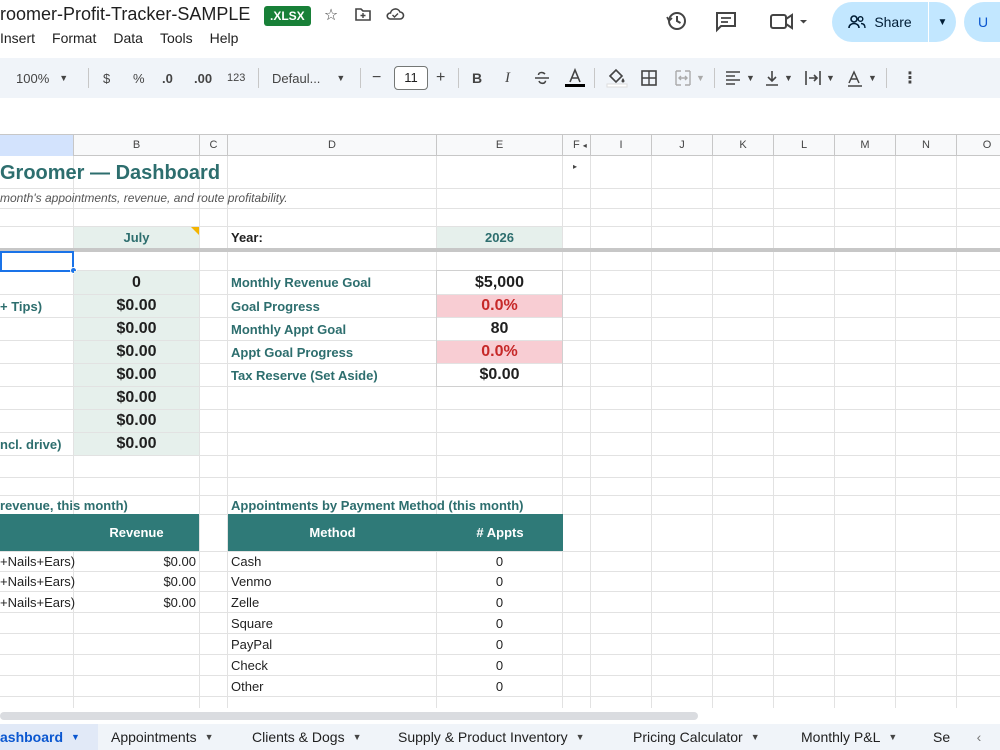  What do you see at coordinates (292, 352) in the screenshot?
I see `goal-label: Appt Goal Progress` at bounding box center [292, 352].